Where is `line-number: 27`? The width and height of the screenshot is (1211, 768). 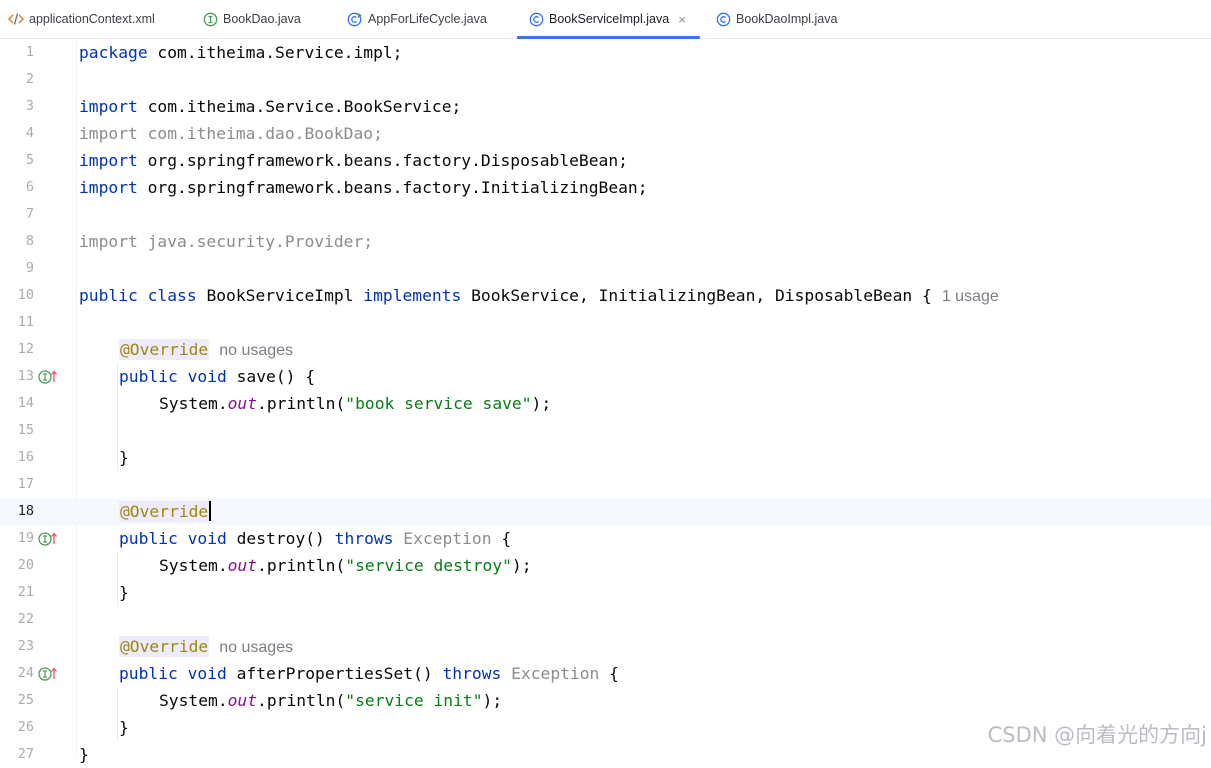 line-number: 27 is located at coordinates (25, 754).